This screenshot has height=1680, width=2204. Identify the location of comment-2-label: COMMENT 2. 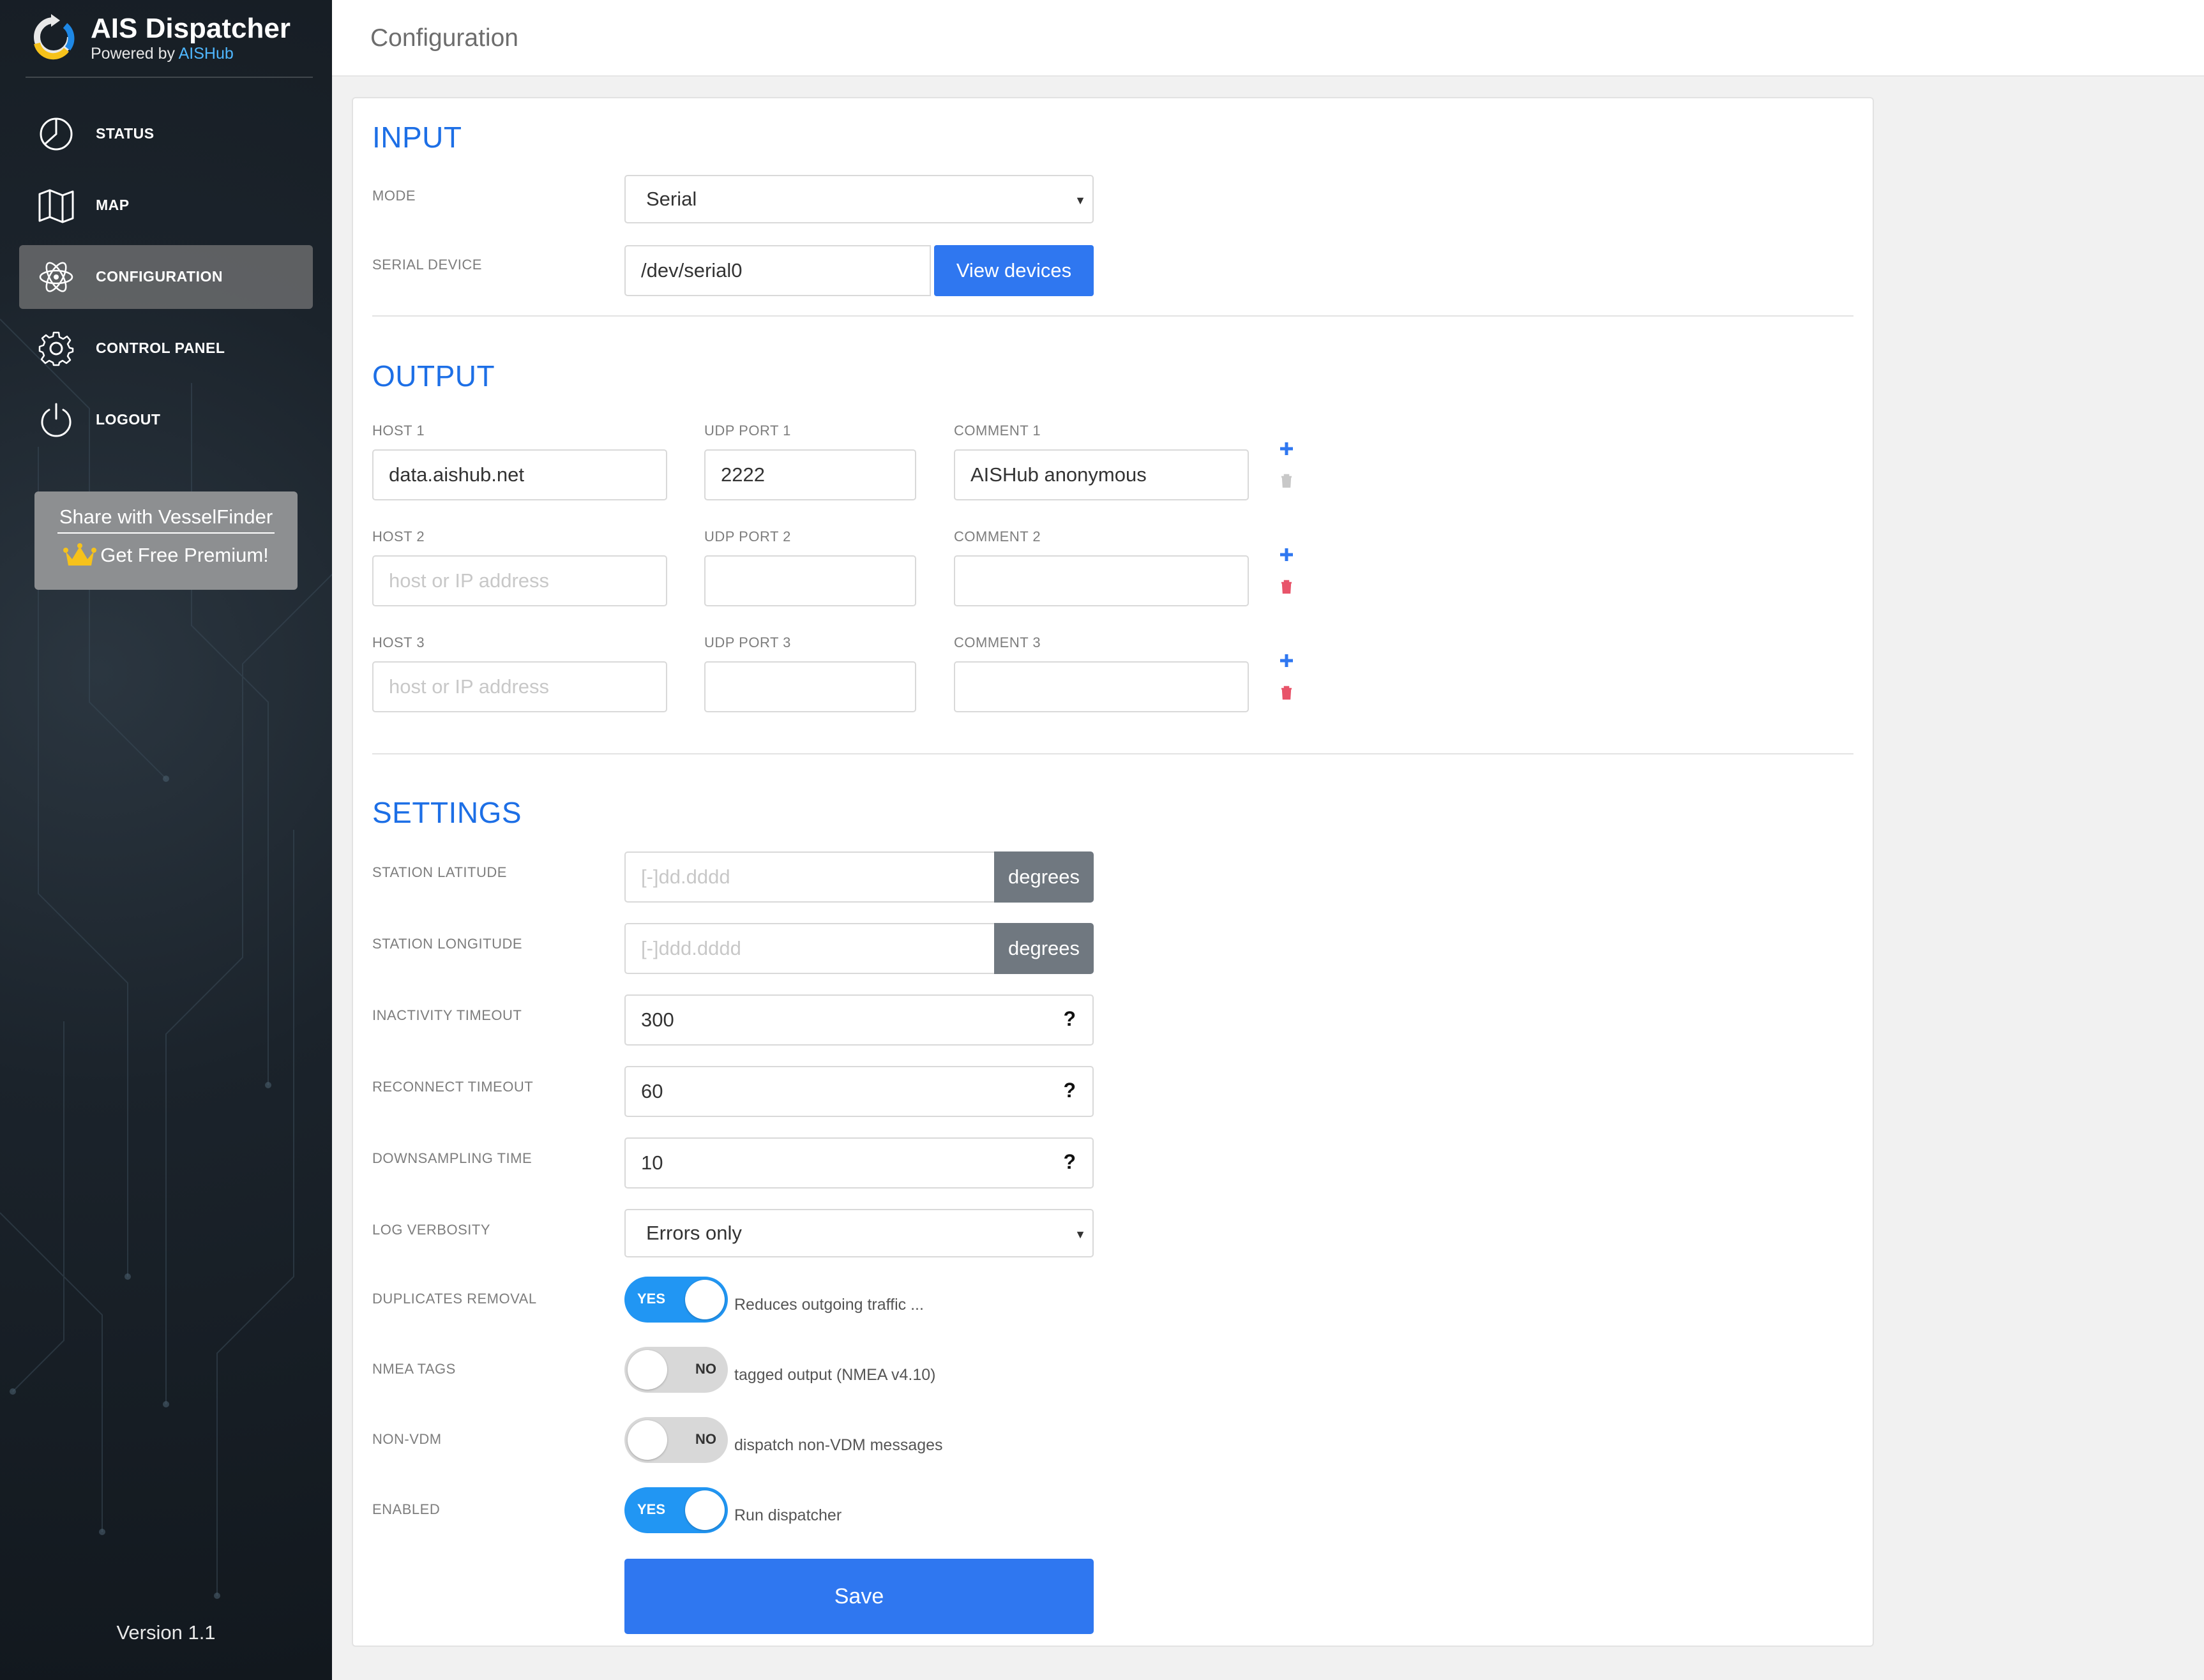
(997, 536).